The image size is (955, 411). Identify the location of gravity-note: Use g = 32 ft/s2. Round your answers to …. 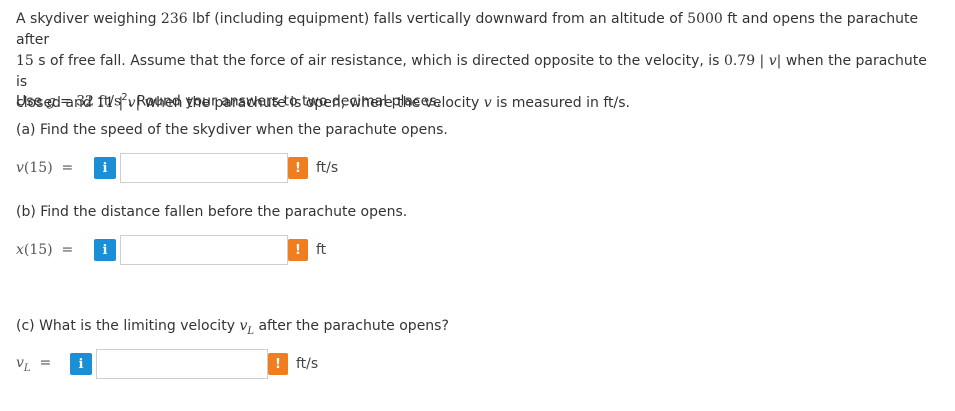
(478, 100).